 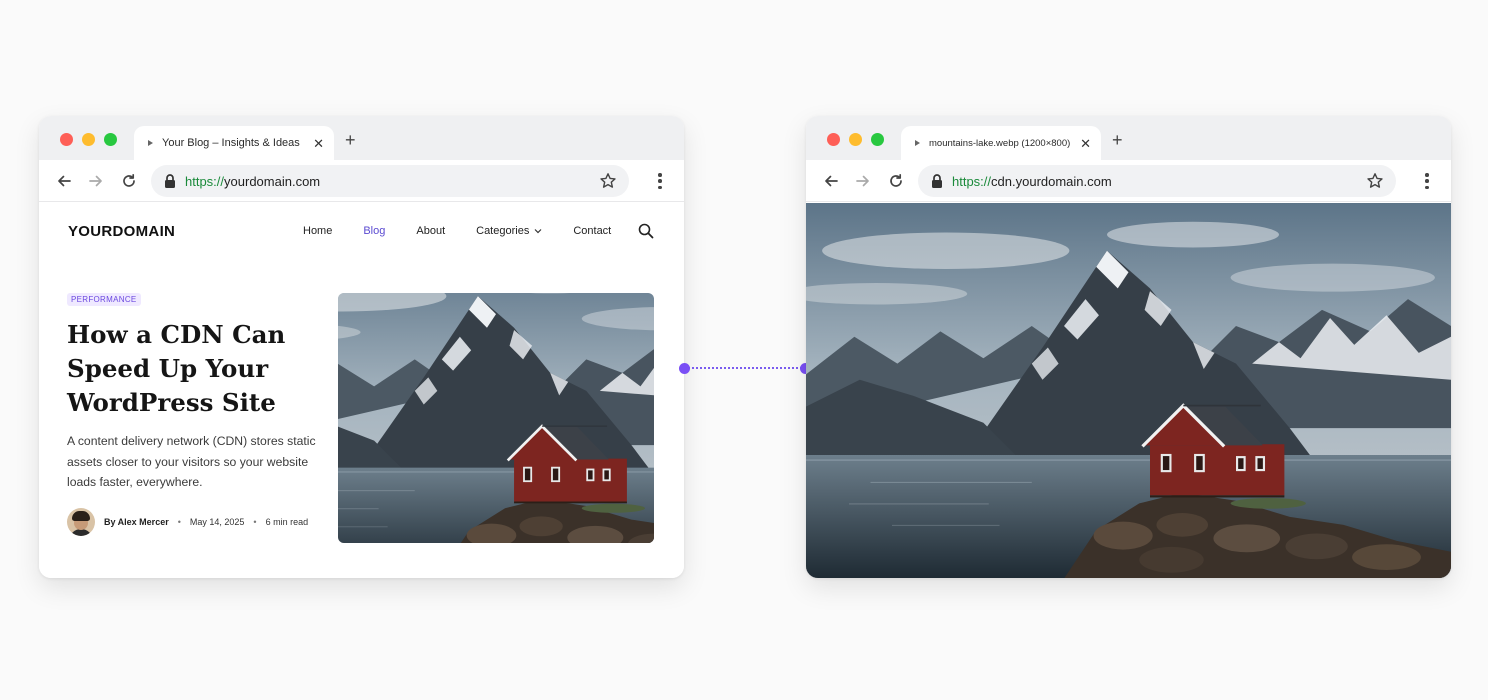 I want to click on connector-dot-start, so click(x=684, y=368).